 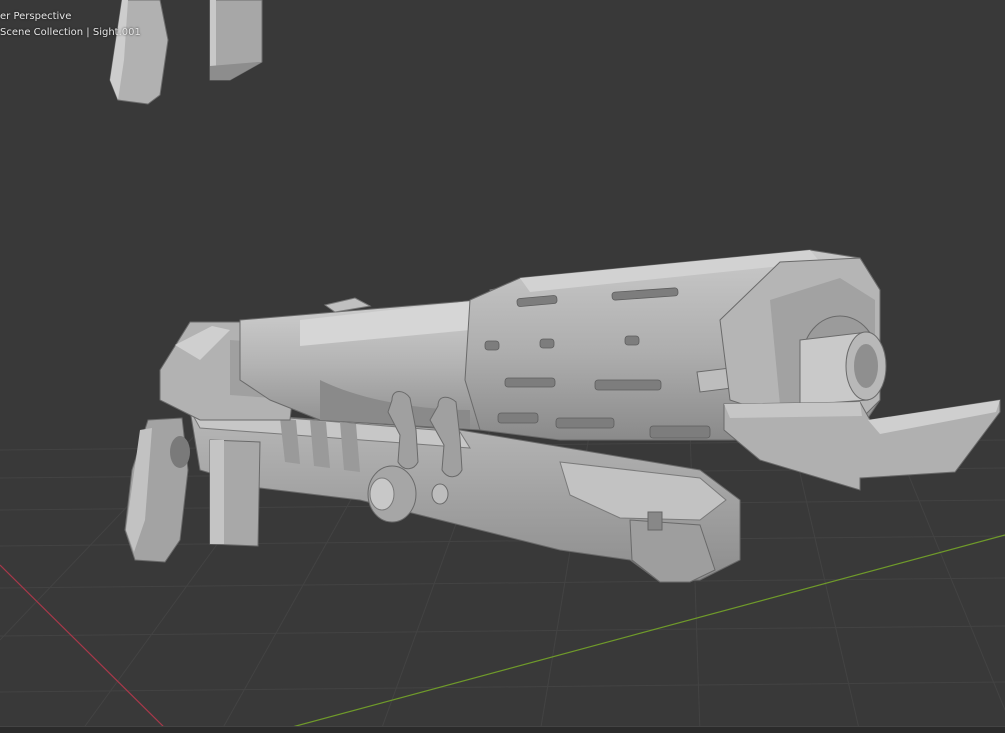 I want to click on bottom-bar, so click(x=502, y=729).